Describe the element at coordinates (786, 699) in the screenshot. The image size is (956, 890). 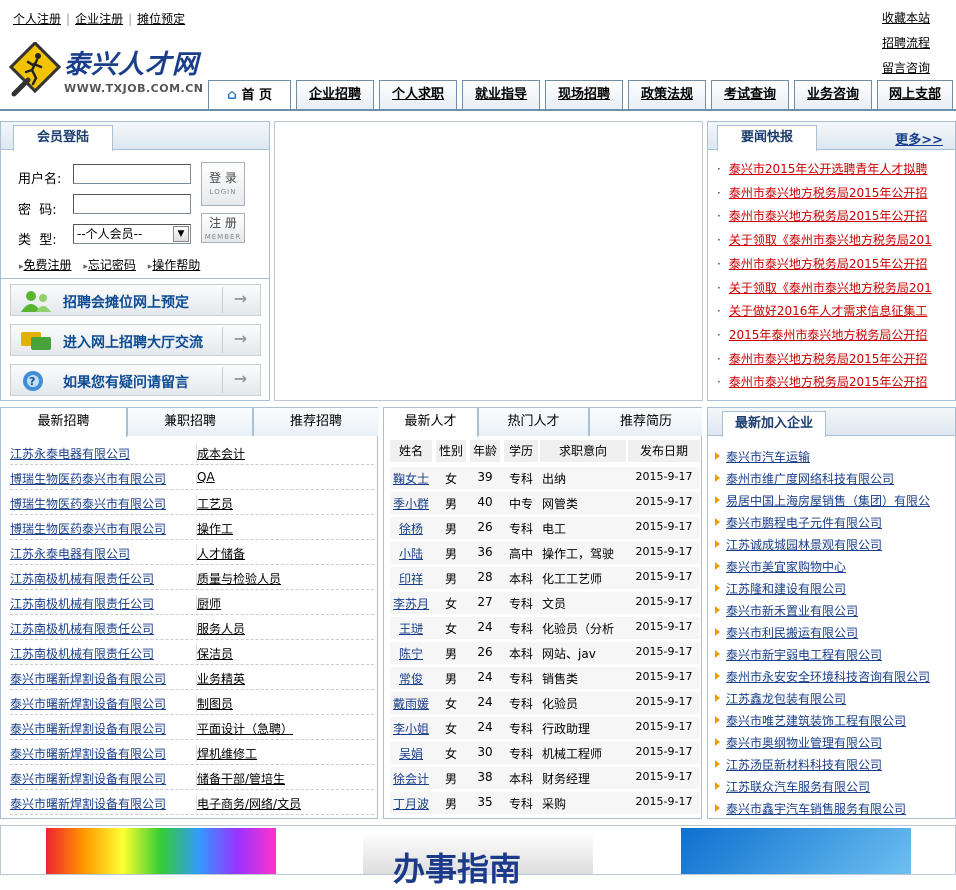
I see `company-link: 江苏鑫龙包装有限公司` at that location.